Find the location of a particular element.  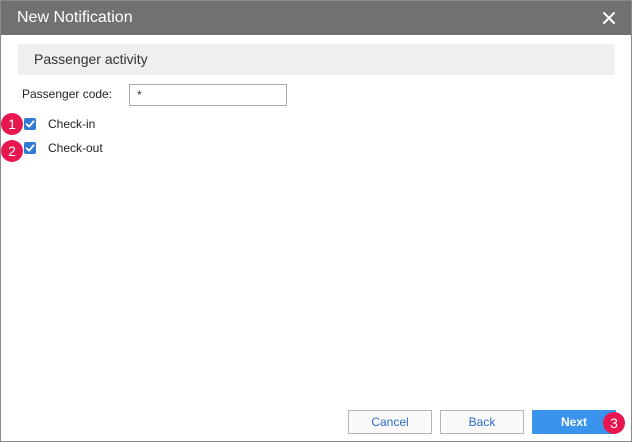

section-header: Passenger activity is located at coordinates (316, 59).